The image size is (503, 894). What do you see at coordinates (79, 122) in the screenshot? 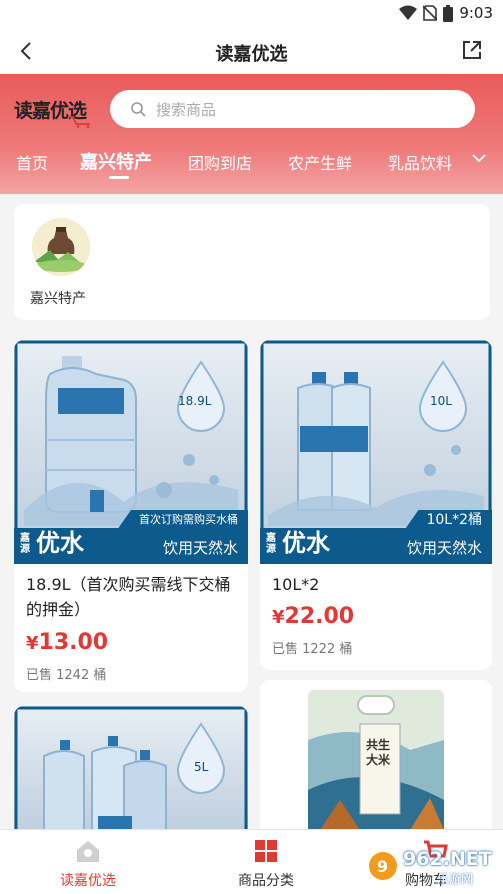
I see `logo-cart-icon` at bounding box center [79, 122].